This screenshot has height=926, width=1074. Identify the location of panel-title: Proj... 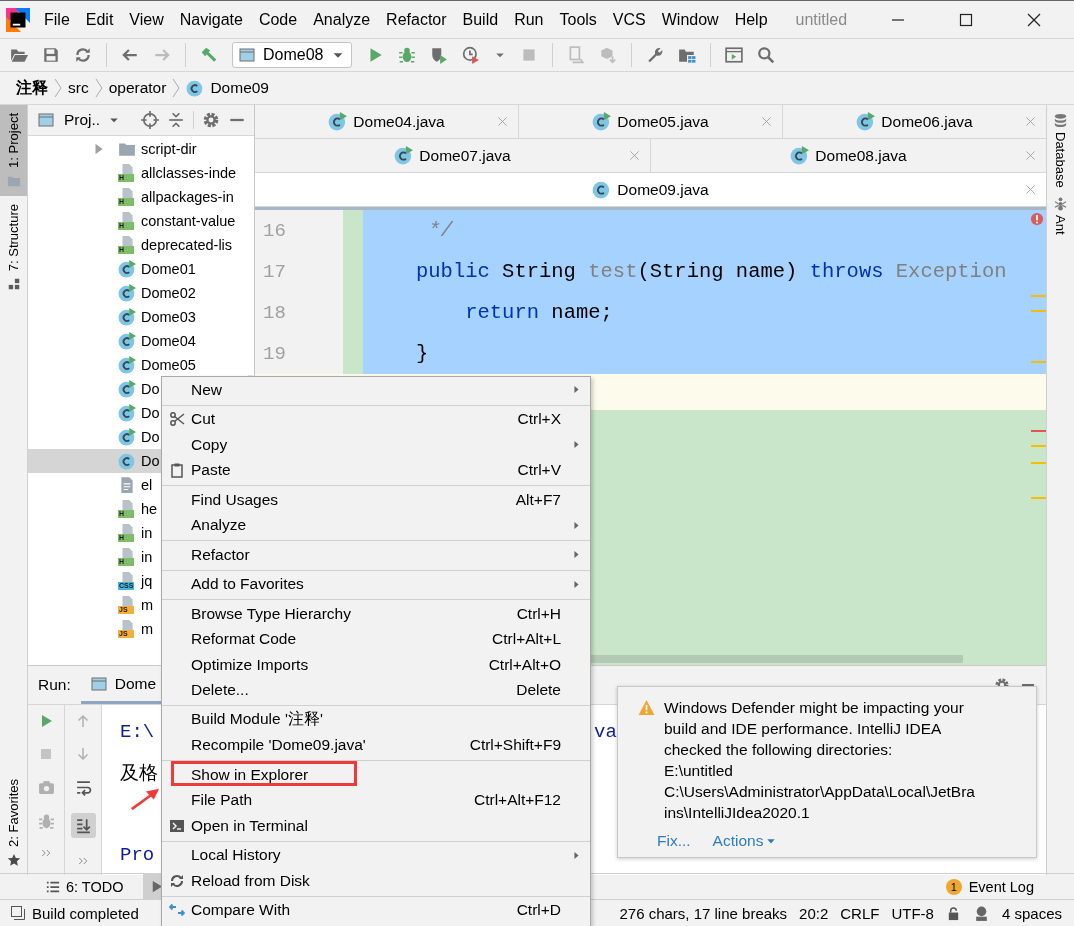
(82, 120).